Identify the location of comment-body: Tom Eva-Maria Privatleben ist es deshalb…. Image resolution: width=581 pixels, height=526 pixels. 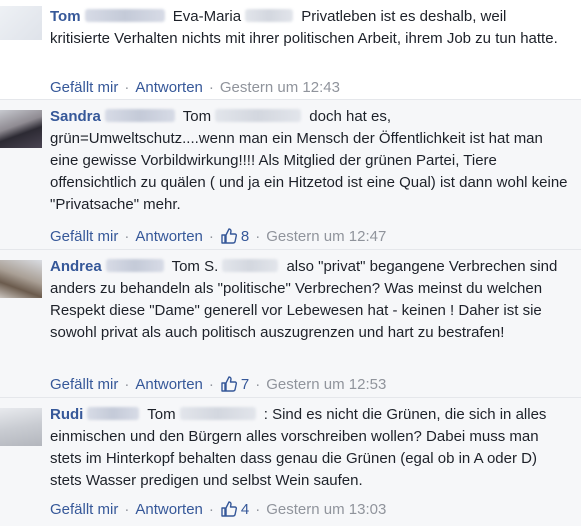
(310, 28).